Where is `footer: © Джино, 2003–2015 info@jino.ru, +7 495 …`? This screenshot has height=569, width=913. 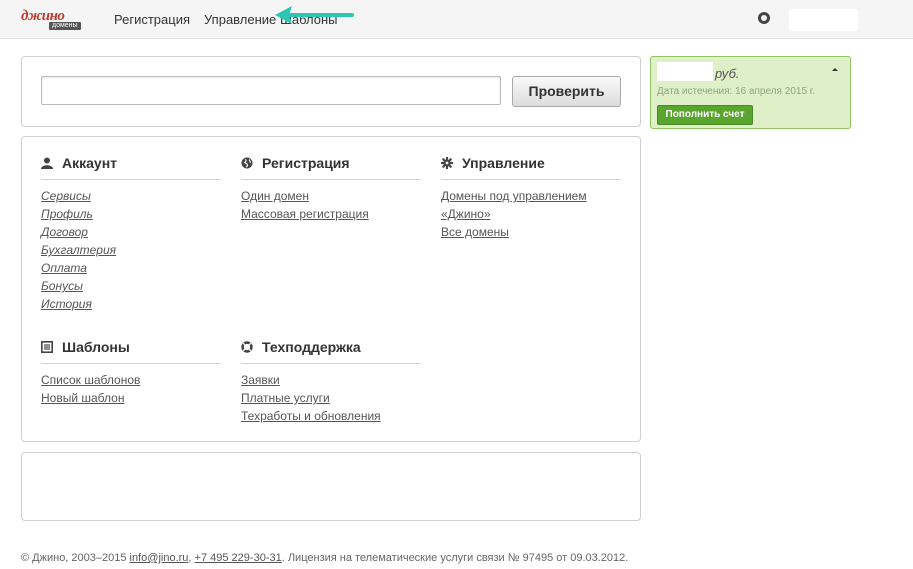 footer: © Джино, 2003–2015 info@jino.ru, +7 495 … is located at coordinates (325, 558).